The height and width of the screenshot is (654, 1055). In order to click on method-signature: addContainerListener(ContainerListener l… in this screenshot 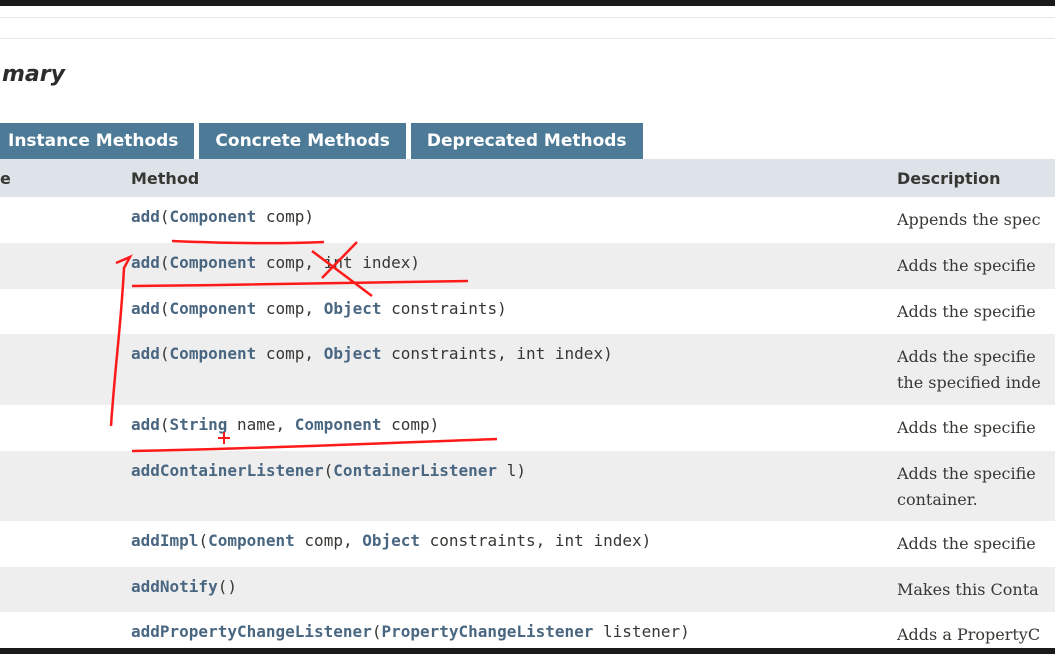, I will do `click(328, 470)`.